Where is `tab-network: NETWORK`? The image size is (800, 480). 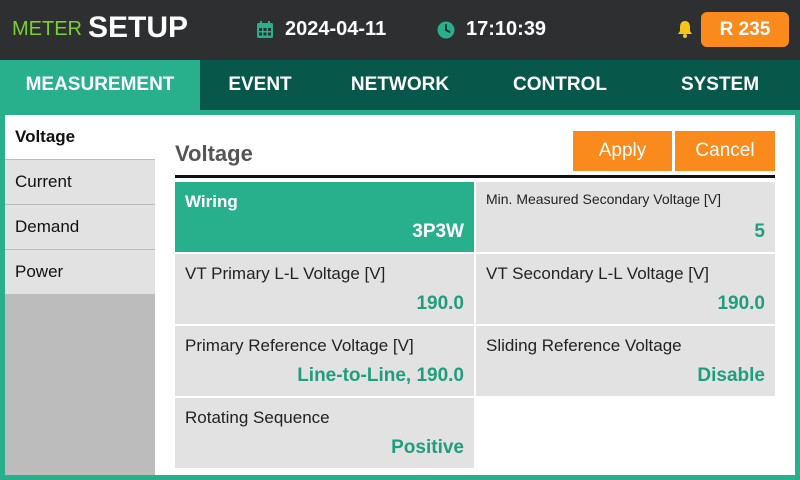
tab-network: NETWORK is located at coordinates (400, 85).